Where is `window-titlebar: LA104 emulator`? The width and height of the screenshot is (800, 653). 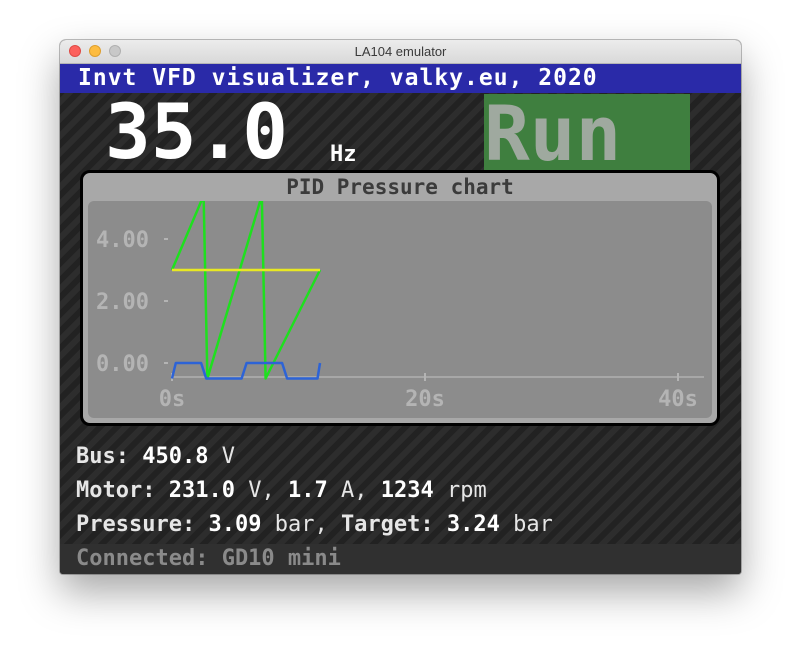 window-titlebar: LA104 emulator is located at coordinates (400, 52).